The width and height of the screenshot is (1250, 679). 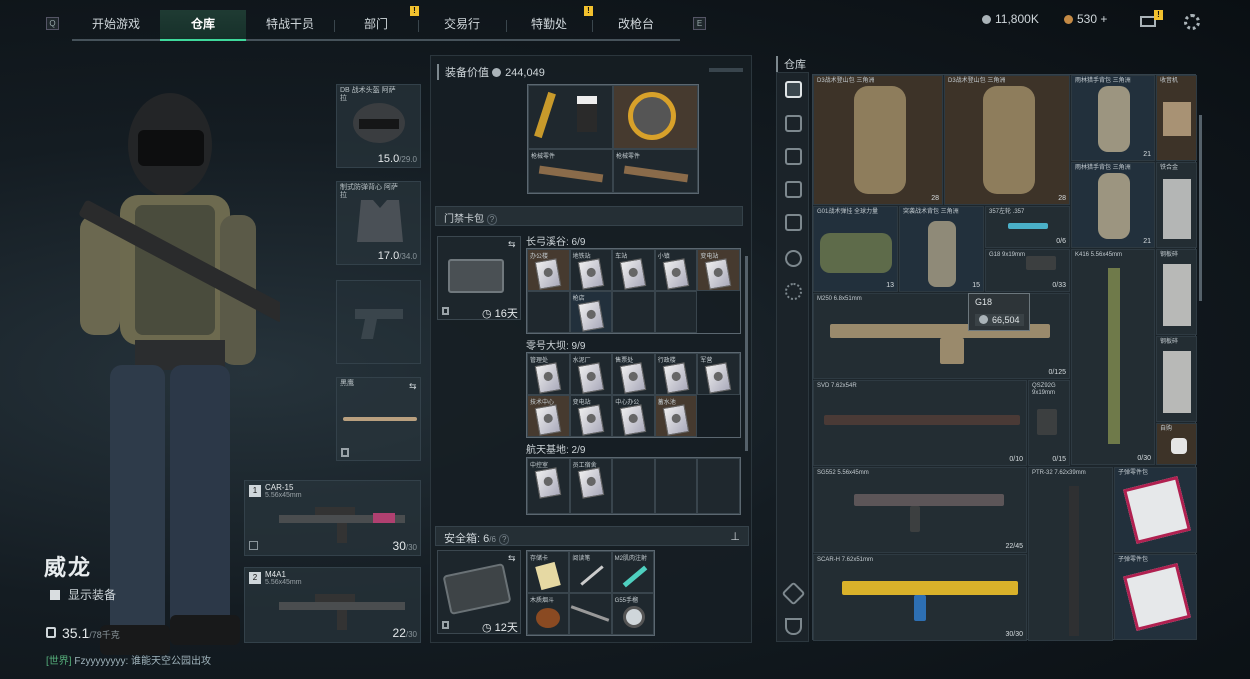 I want to click on keycard-cell: 蓄水池, so click(x=676, y=416).